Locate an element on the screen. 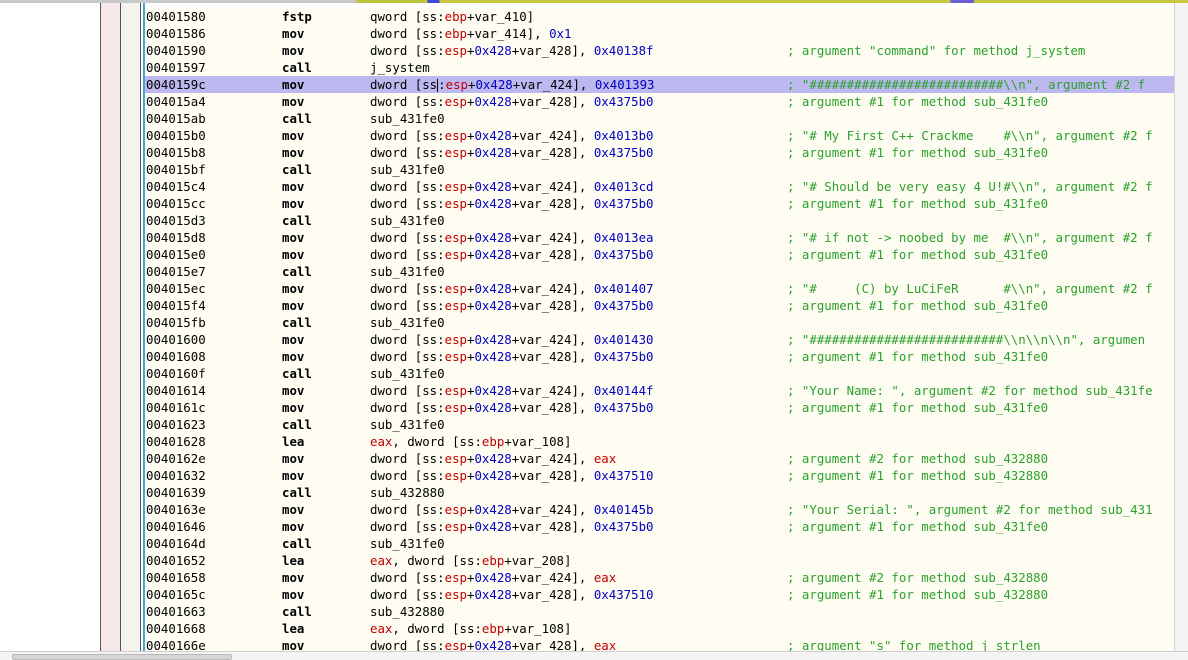 The height and width of the screenshot is (660, 1188). instruction-address: 004015e7 is located at coordinates (176, 271).